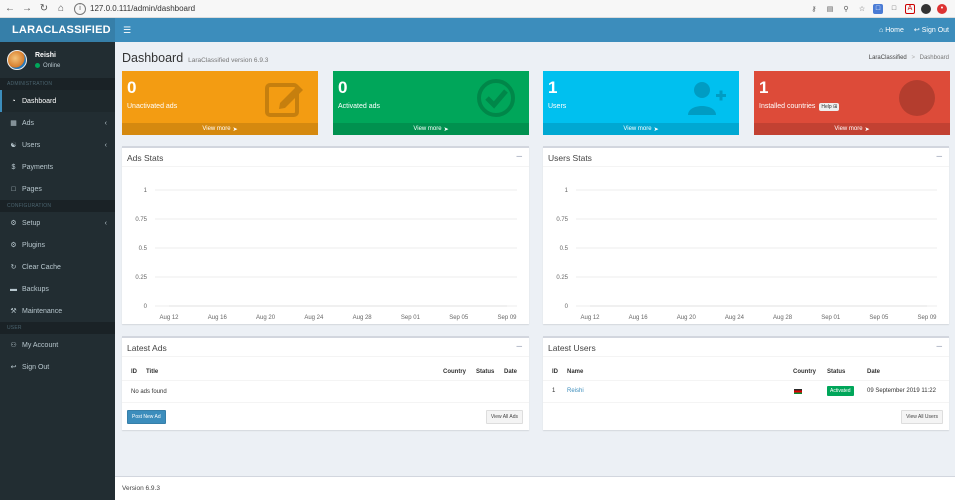  What do you see at coordinates (143, 8) in the screenshot?
I see `url-text: 127.0.0.111/admin/dashboard` at bounding box center [143, 8].